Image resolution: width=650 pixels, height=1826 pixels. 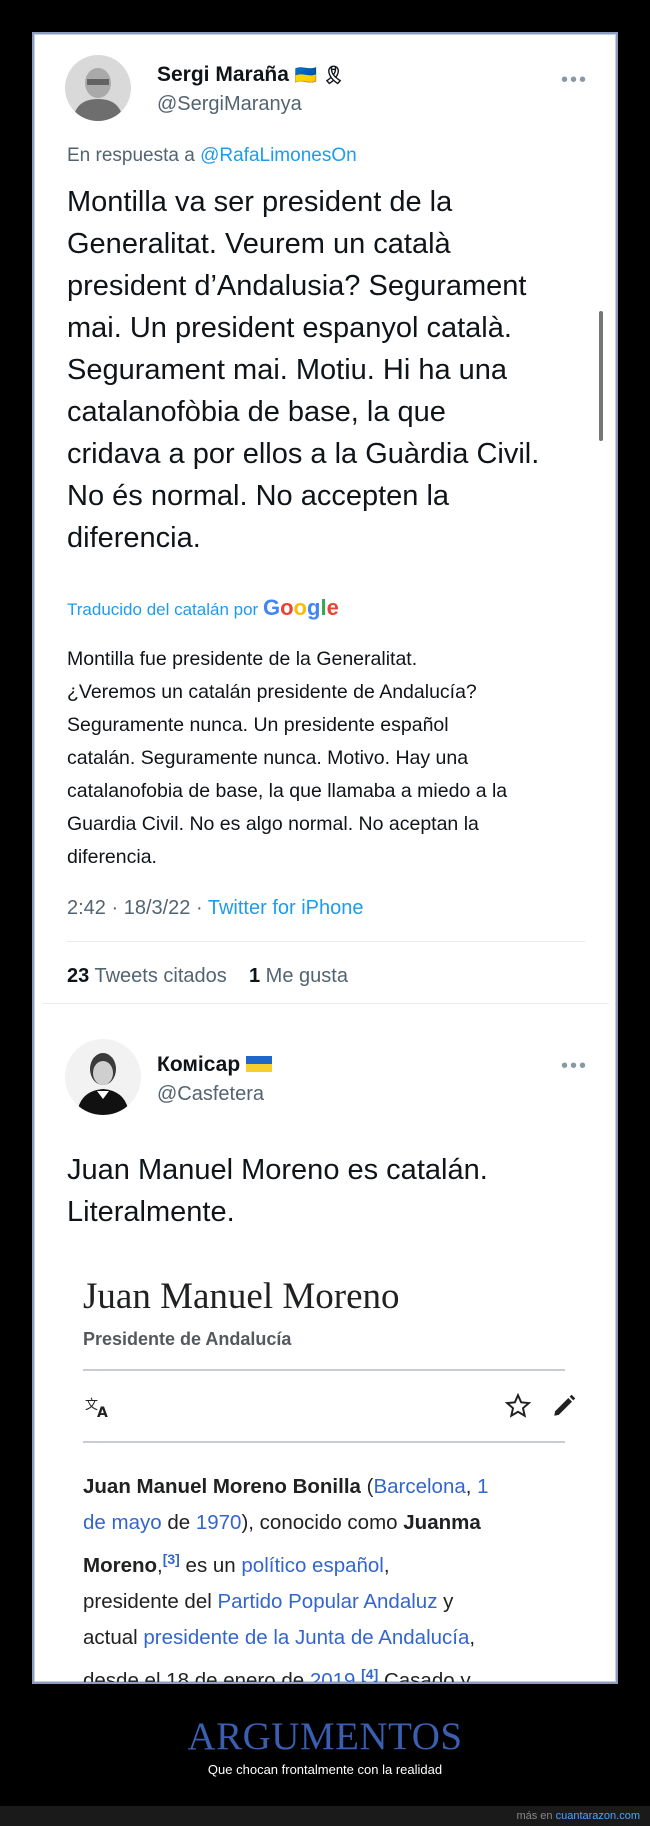 What do you see at coordinates (171, 1559) in the screenshot?
I see `reference-3: [3]` at bounding box center [171, 1559].